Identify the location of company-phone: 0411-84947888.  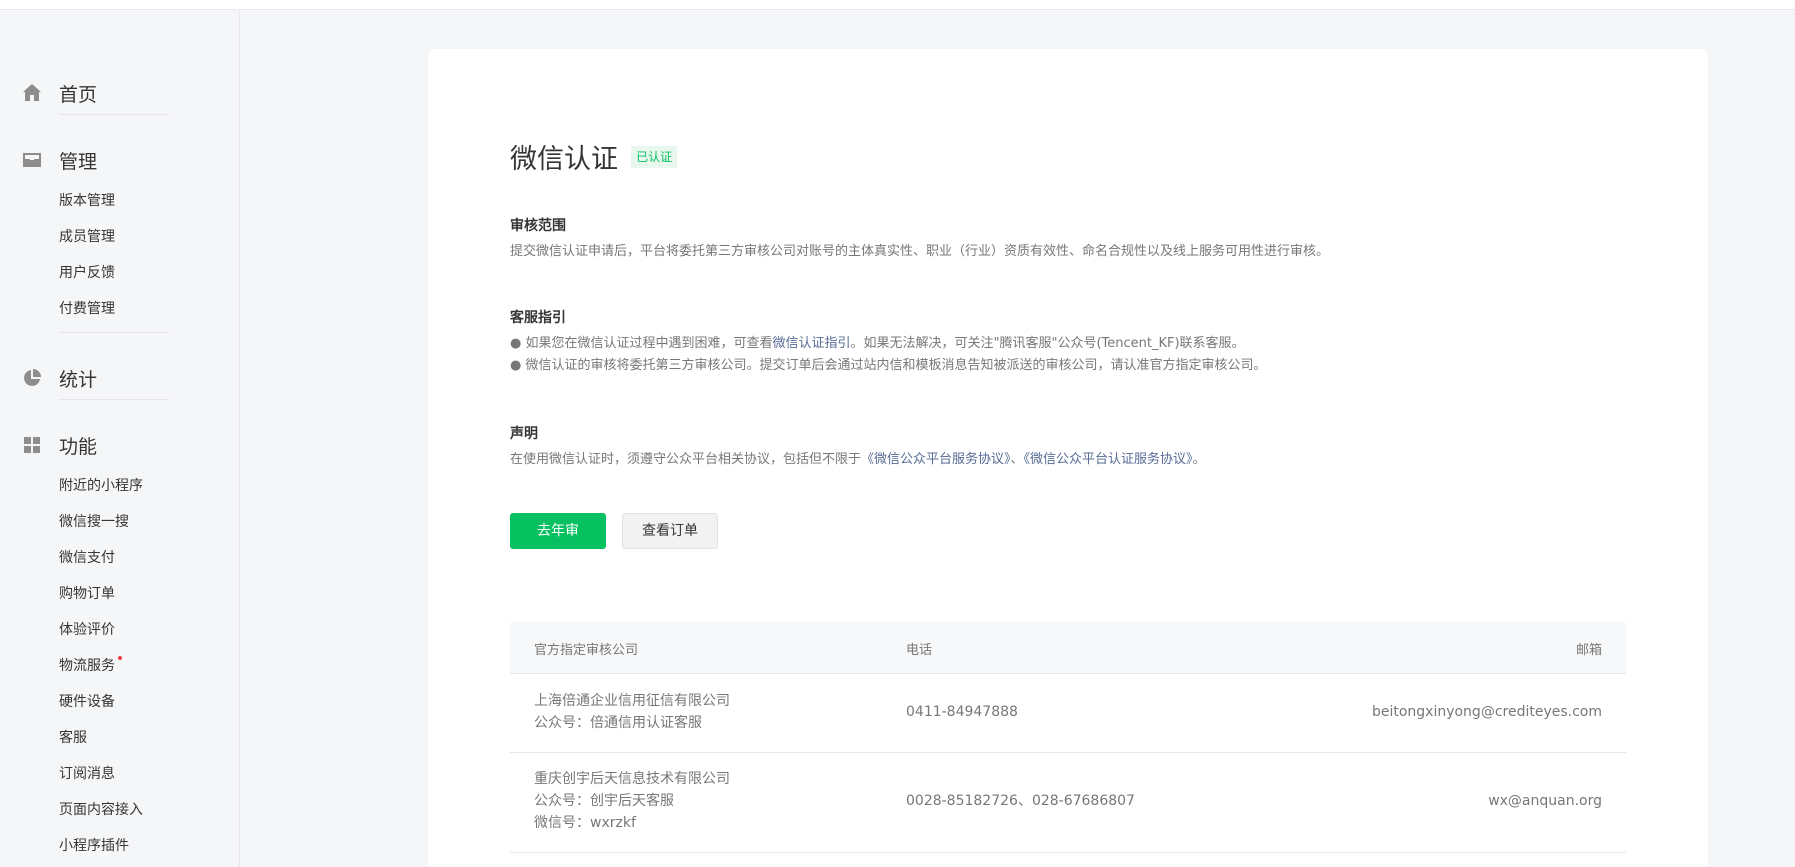
(962, 712).